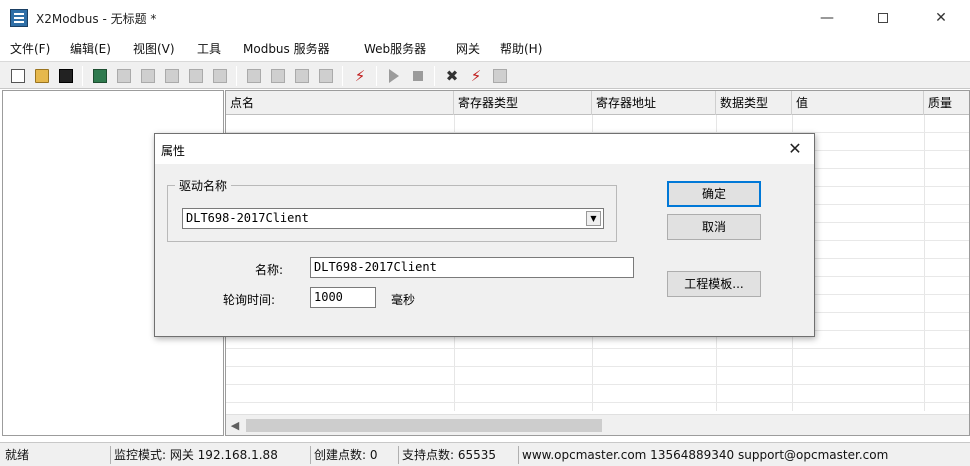  I want to click on window-title: X2Modbus - 无标题 *, so click(96, 19).